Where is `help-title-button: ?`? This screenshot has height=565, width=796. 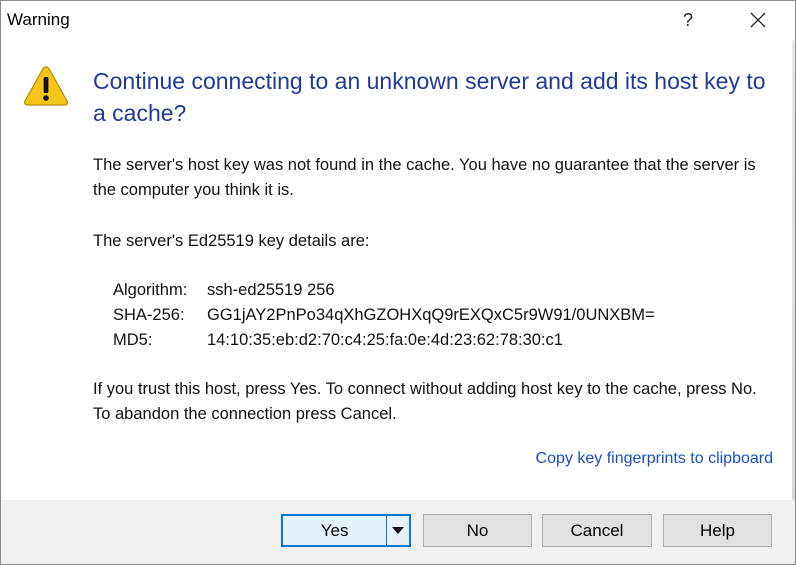
help-title-button: ? is located at coordinates (688, 20).